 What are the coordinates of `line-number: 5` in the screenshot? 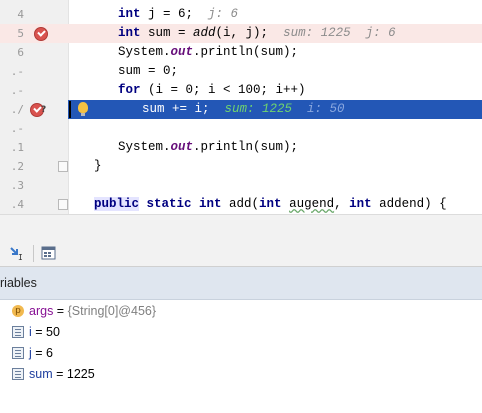 It's located at (20, 33).